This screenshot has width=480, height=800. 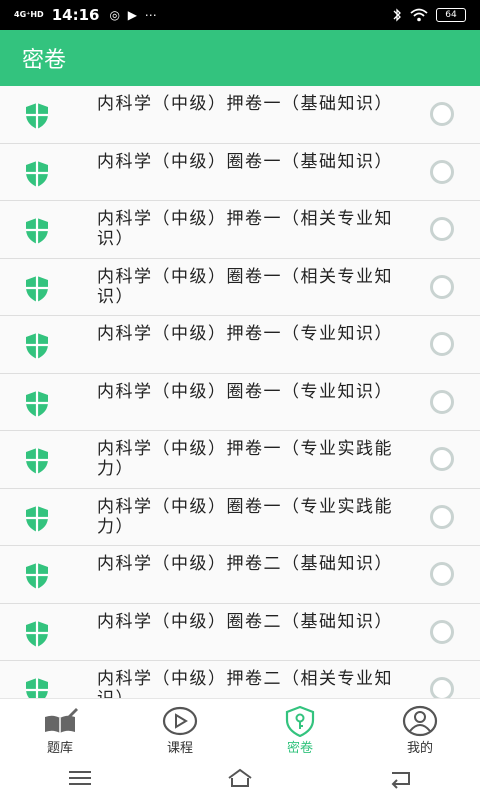 I want to click on status-bar: 4G⁺HD 14:16 ◎ ▶ ⋯ 64, so click(x=240, y=15).